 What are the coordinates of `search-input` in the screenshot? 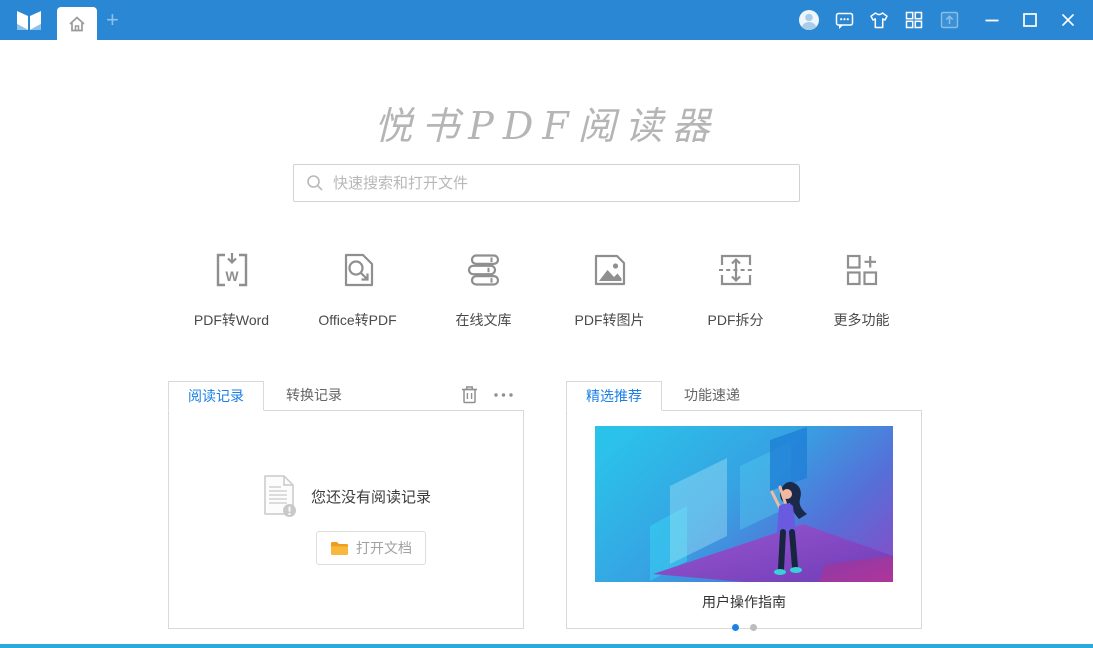 It's located at (560, 183).